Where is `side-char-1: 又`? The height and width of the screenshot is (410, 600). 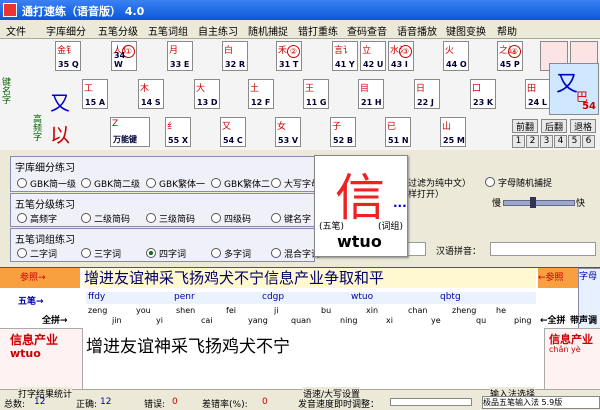 side-char-1: 又 is located at coordinates (60, 103).